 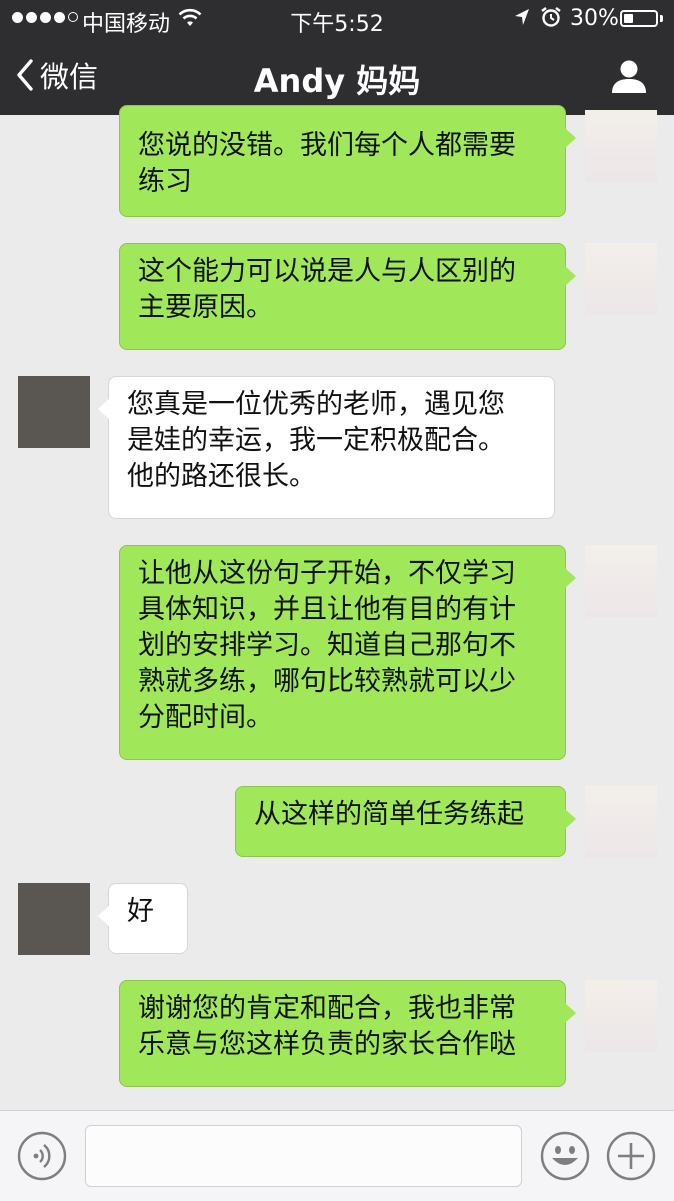 I want to click on input-bar, so click(x=337, y=1155).